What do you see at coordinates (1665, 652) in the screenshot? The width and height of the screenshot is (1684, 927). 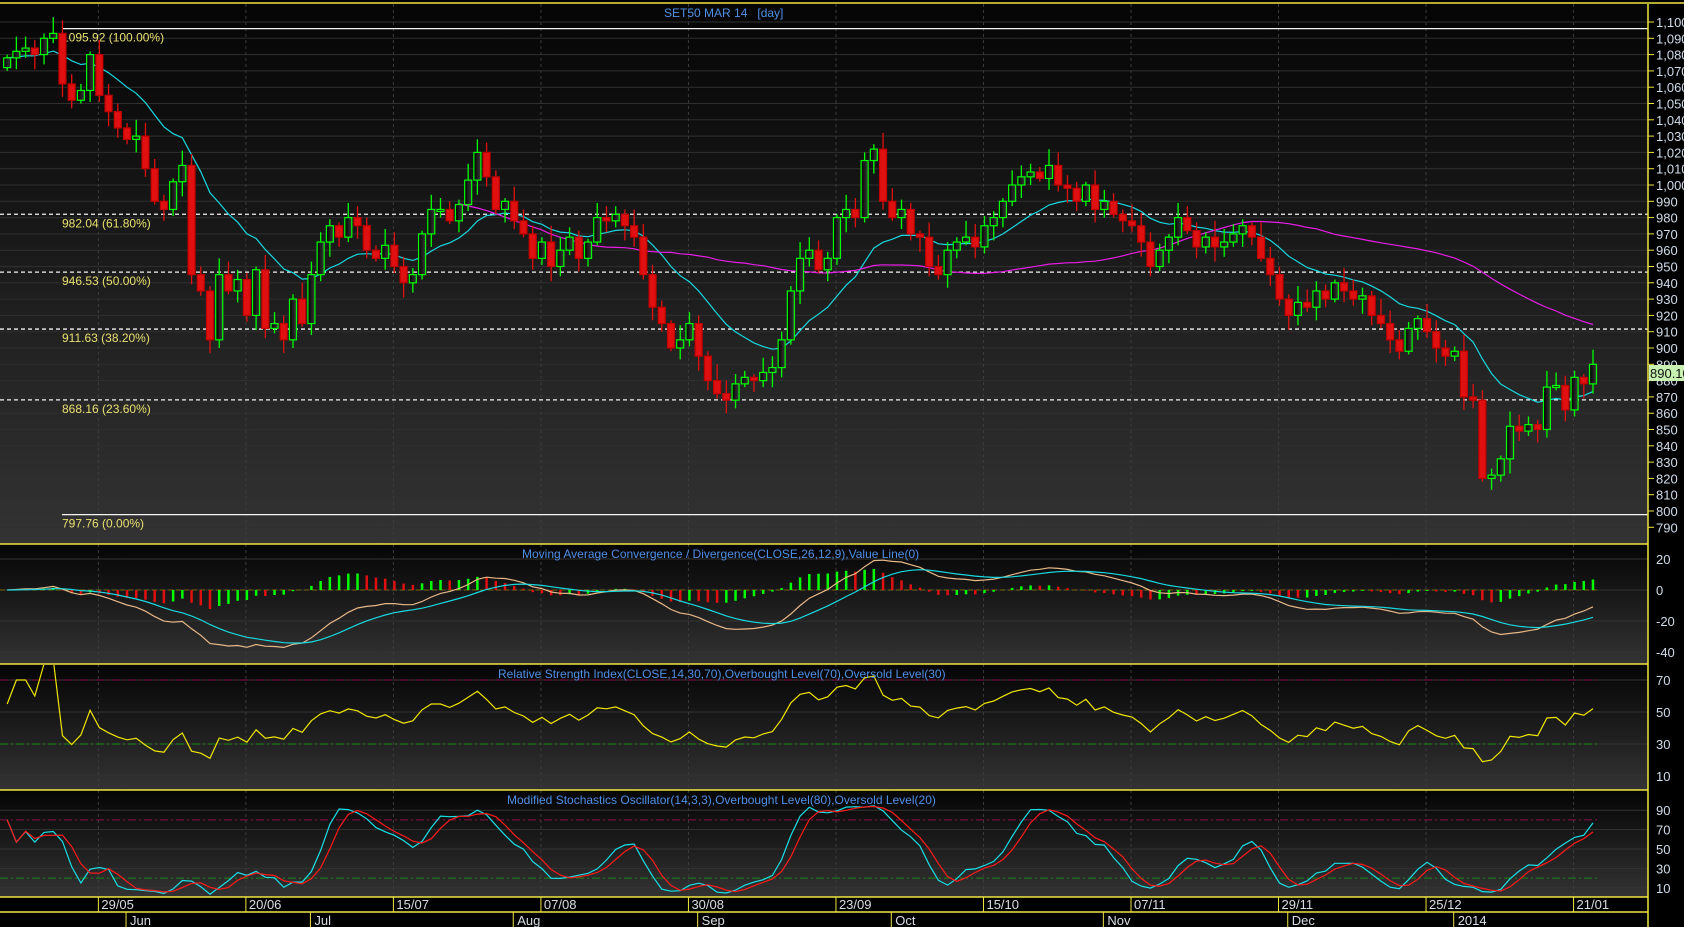 I see `macd-tick-label: -40` at bounding box center [1665, 652].